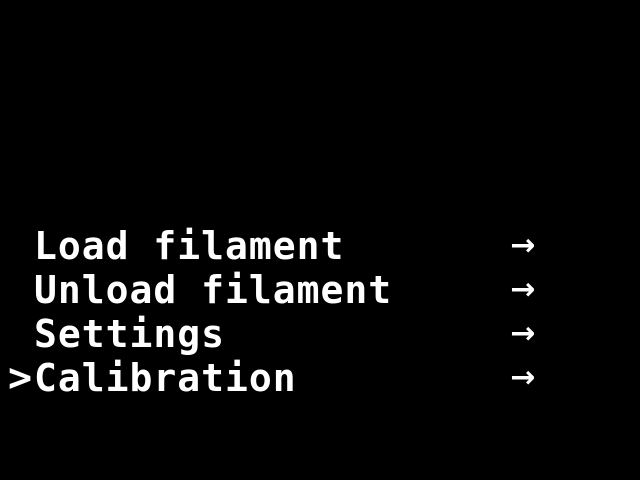 This screenshot has height=480, width=640. Describe the element at coordinates (320, 334) in the screenshot. I see `menu-item-settings: Settings →` at that location.